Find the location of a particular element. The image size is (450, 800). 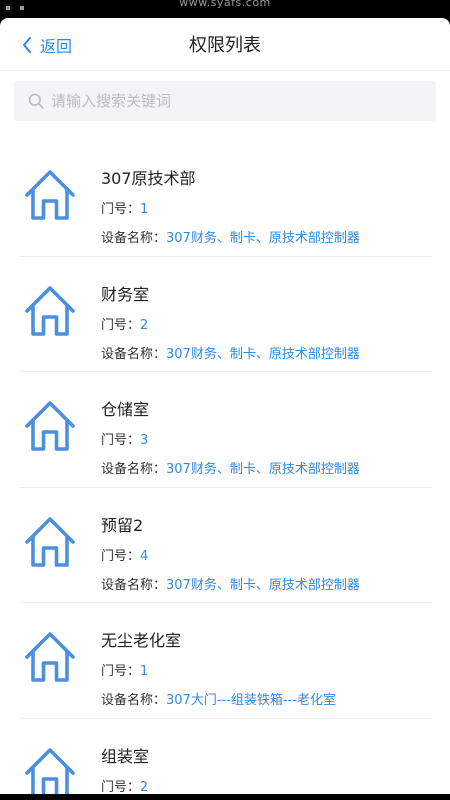

list-item: 307原技术部 门号：1 设备名称：307财务、制卡、原技术部控制器 is located at coordinates (226, 199).